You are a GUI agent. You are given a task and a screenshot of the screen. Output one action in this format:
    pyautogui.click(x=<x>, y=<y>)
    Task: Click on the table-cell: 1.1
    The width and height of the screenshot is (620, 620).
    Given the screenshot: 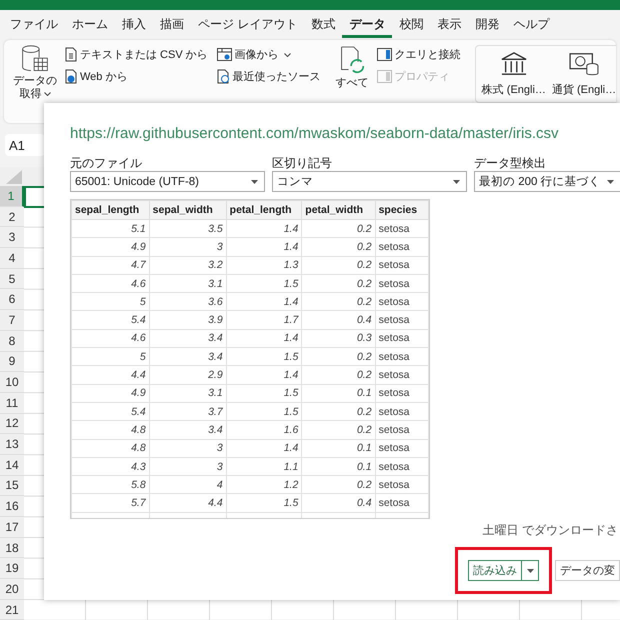 What is the action you would take?
    pyautogui.click(x=264, y=466)
    